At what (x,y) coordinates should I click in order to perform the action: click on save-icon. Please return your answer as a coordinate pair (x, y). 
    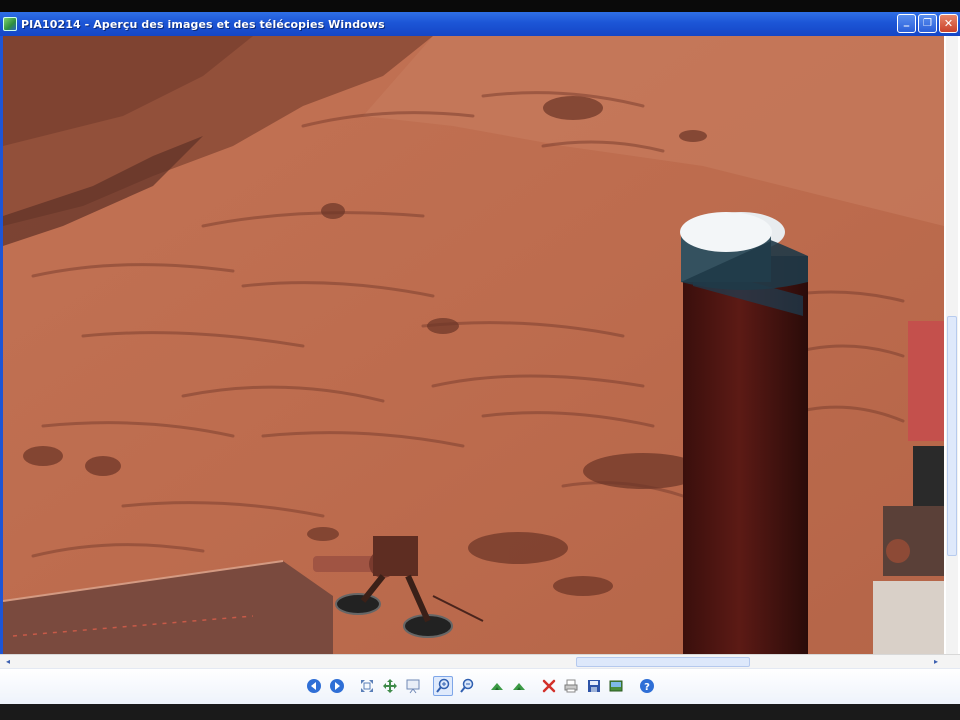
    Looking at the image, I should click on (594, 686).